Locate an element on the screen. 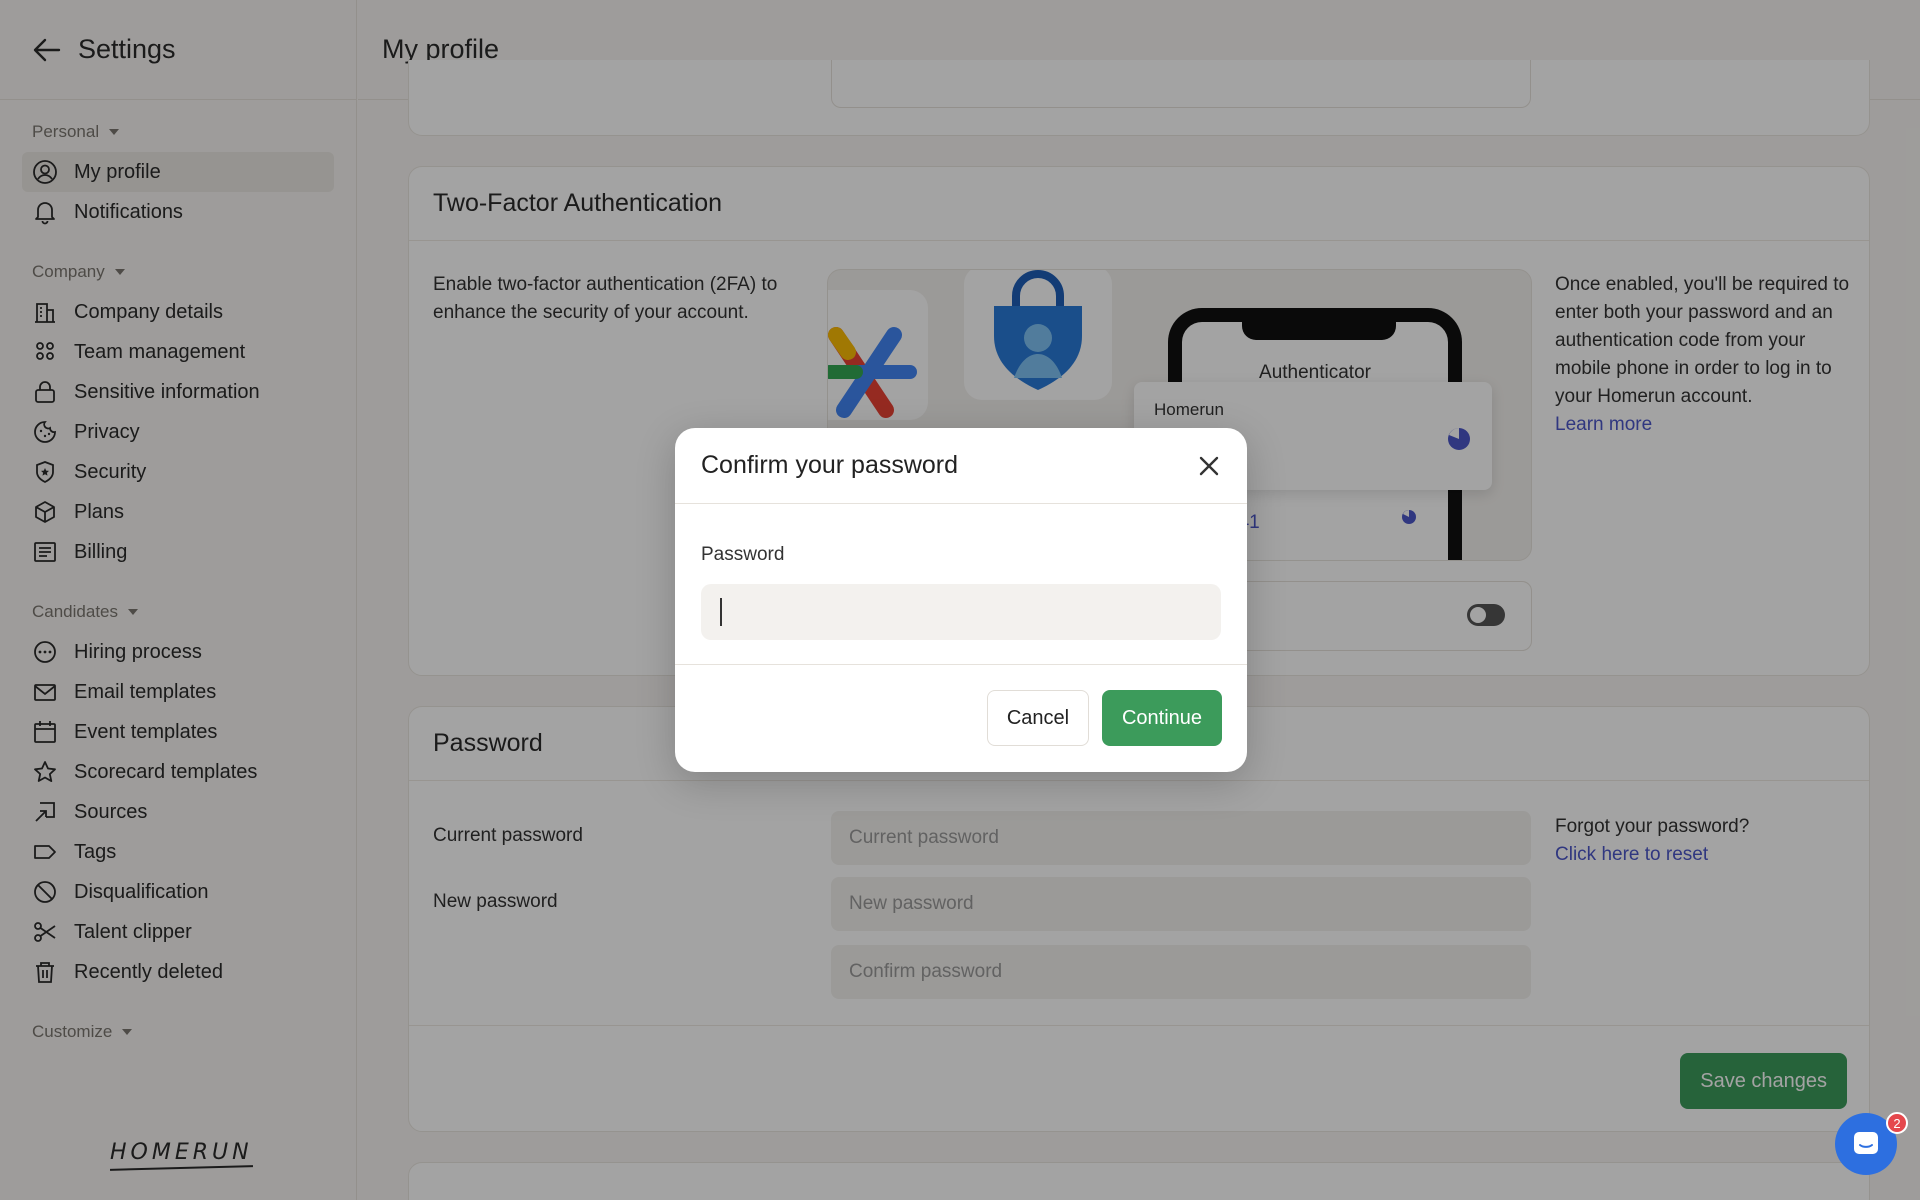 The image size is (1920, 1200). chat-icon is located at coordinates (1866, 1143).